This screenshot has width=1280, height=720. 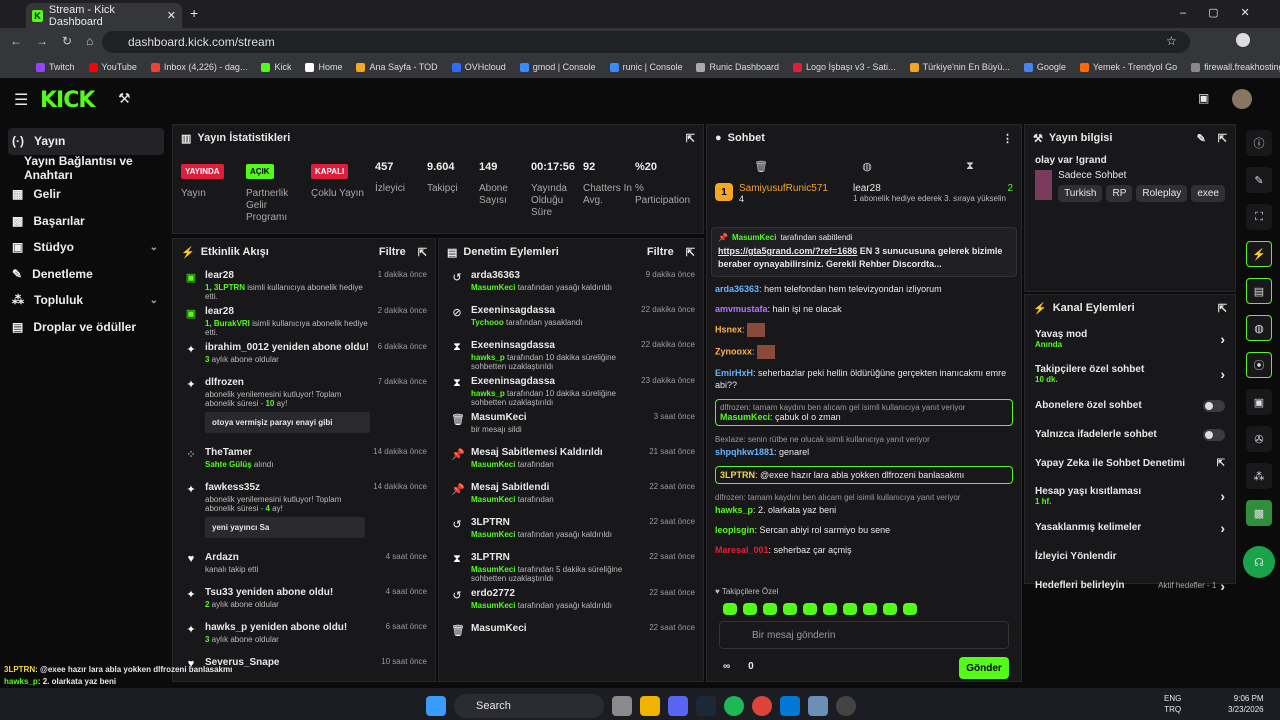 I want to click on spotify-icon, so click(x=734, y=706).